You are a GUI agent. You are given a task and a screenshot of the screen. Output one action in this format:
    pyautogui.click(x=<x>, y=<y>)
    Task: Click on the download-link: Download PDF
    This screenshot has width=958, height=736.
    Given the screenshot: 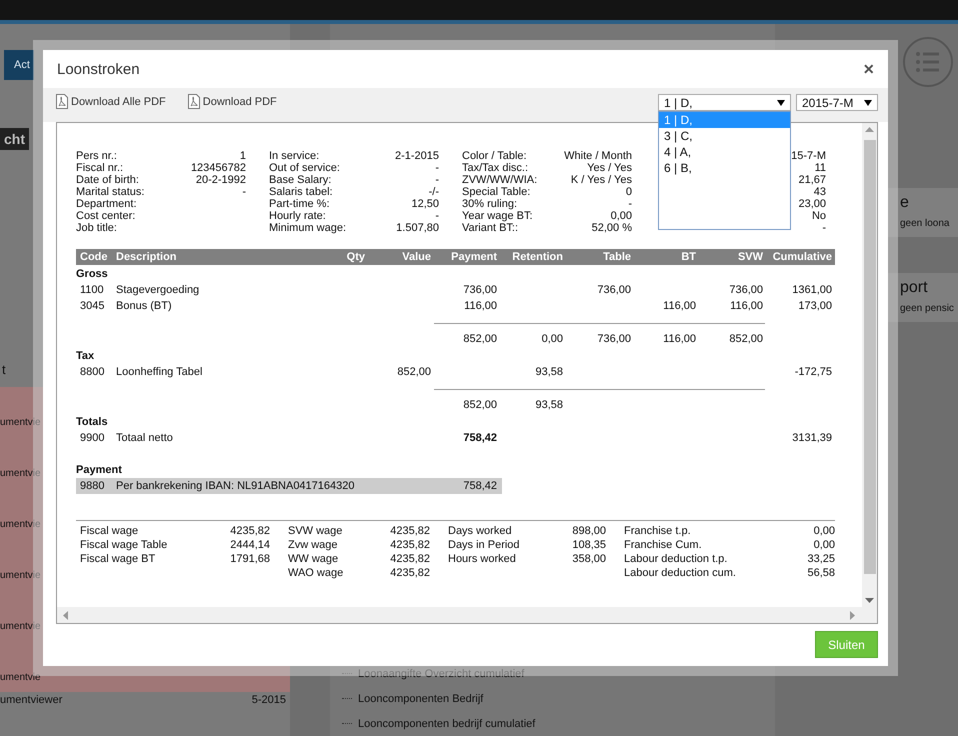 What is the action you would take?
    pyautogui.click(x=232, y=101)
    